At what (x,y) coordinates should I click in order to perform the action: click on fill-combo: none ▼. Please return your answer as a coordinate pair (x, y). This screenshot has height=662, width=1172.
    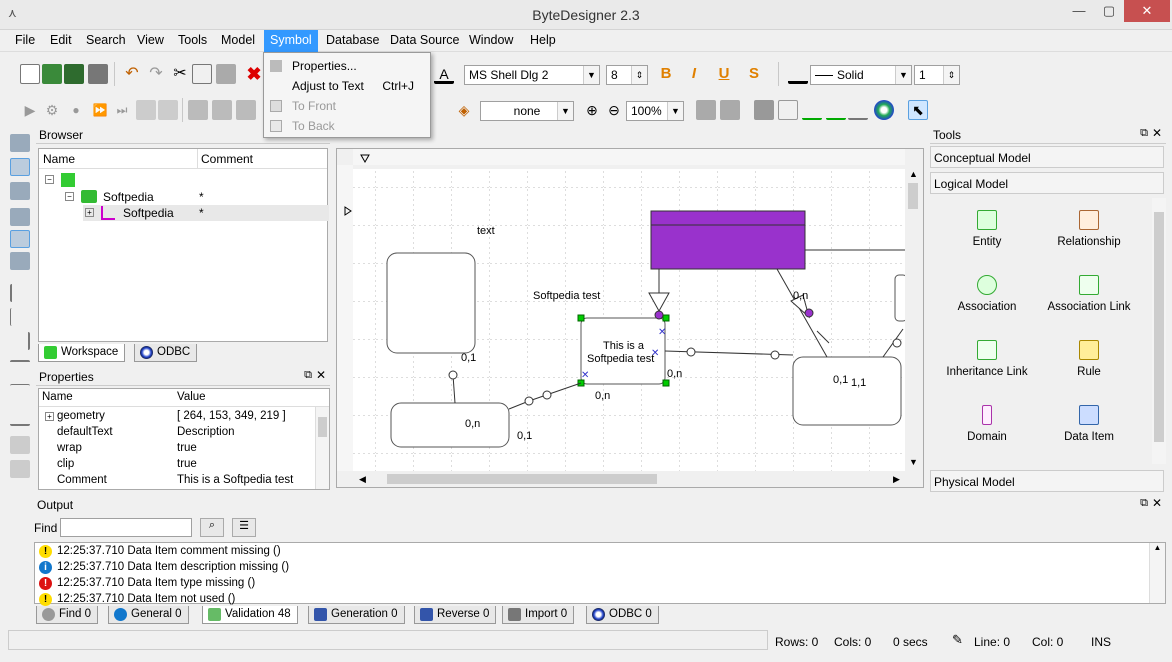
    Looking at the image, I should click on (527, 111).